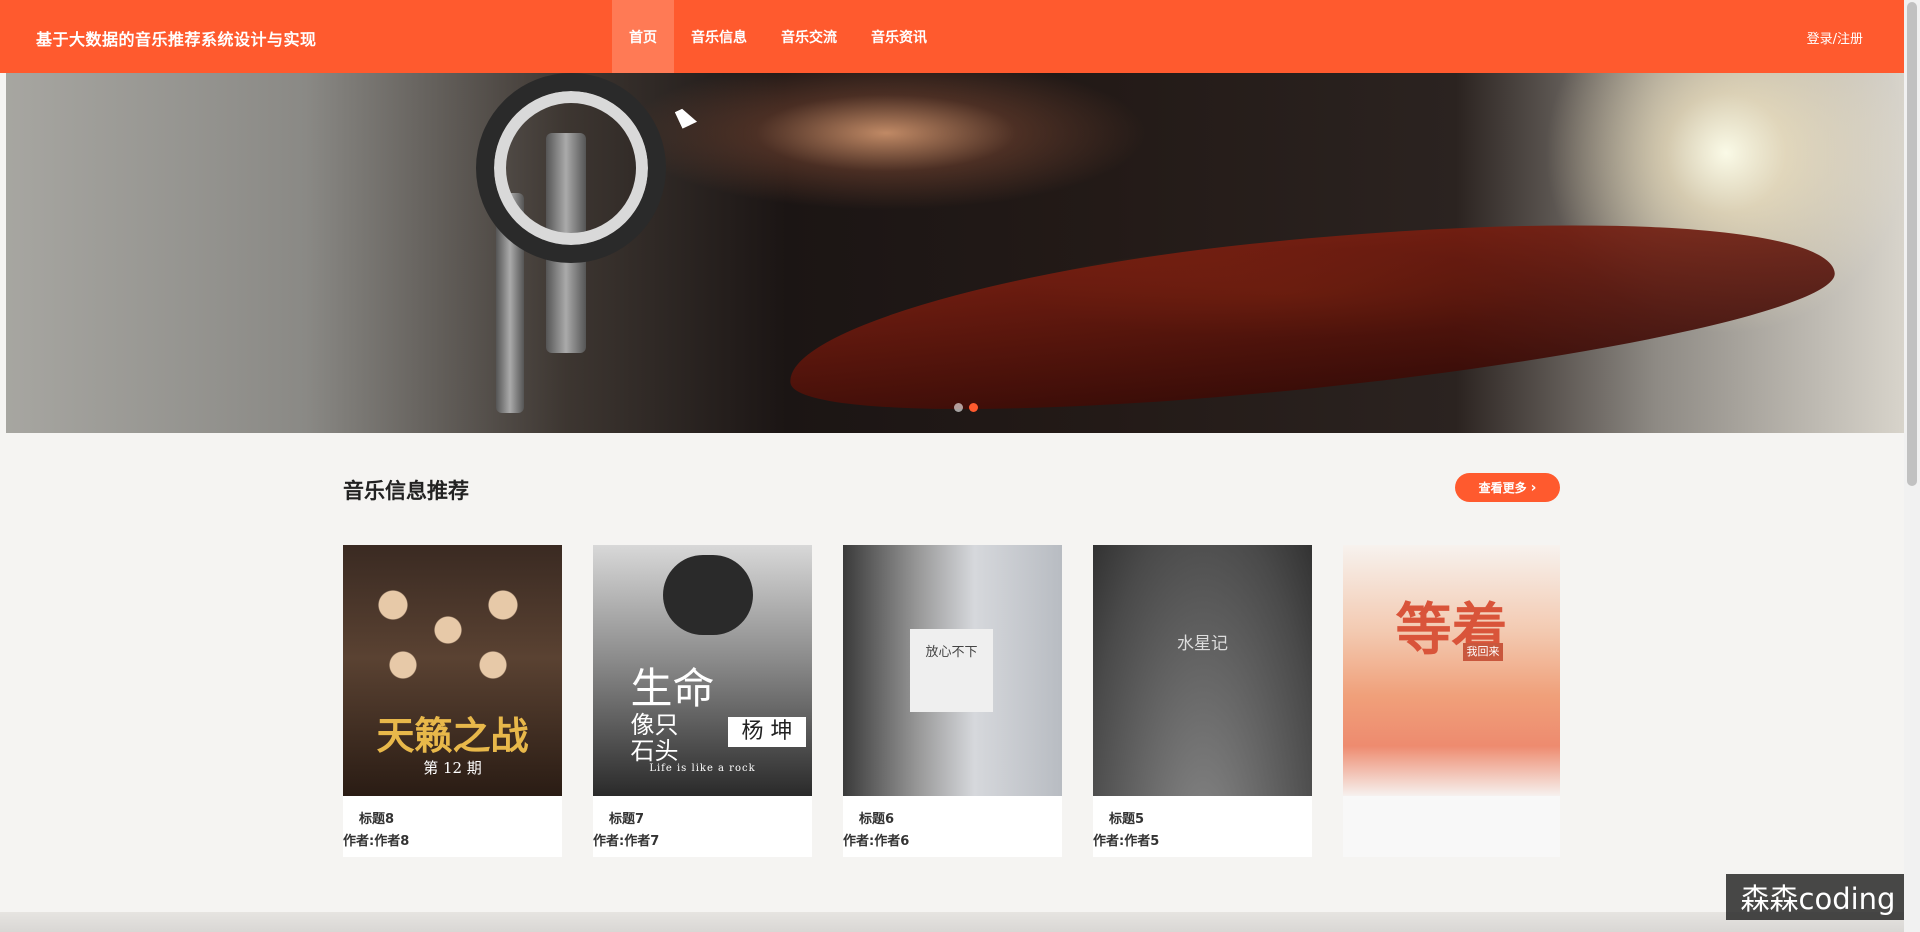 This screenshot has width=1920, height=932. Describe the element at coordinates (1533, 487) in the screenshot. I see `chevron-right-icon: ›` at that location.